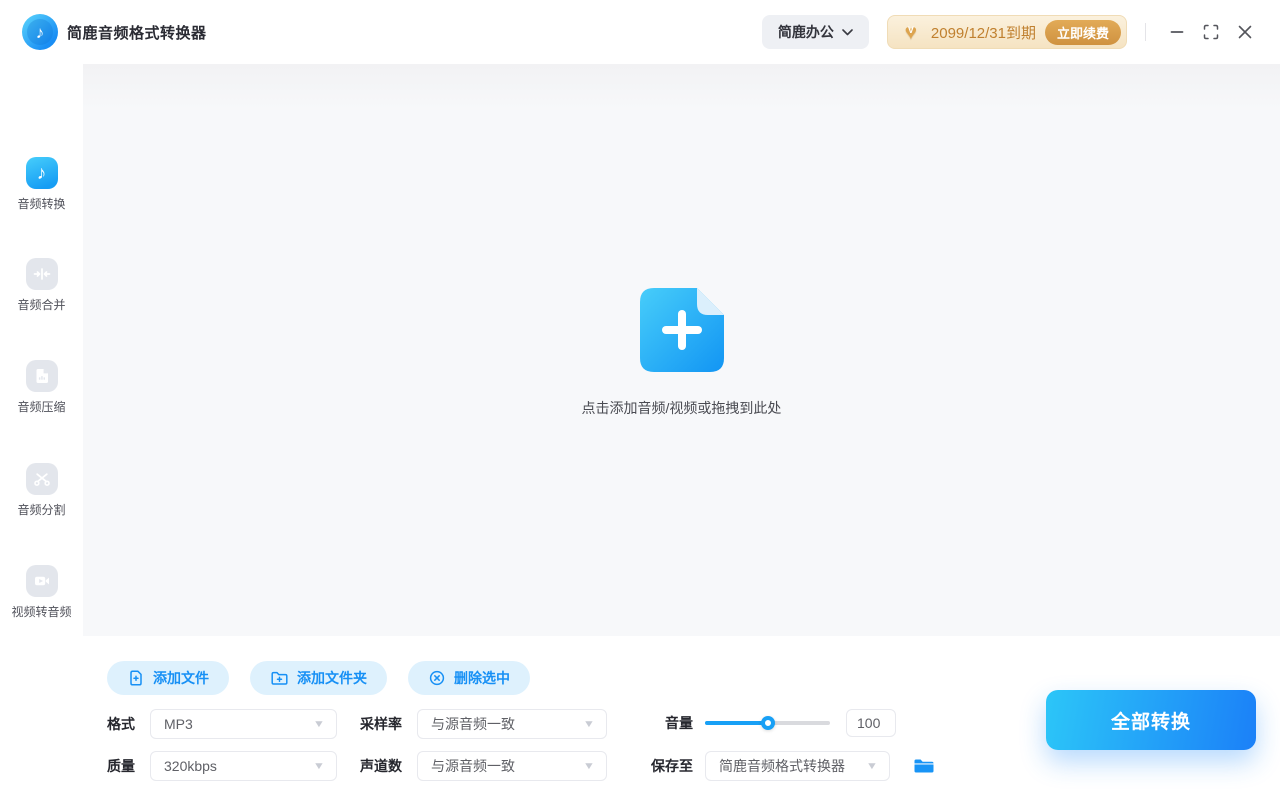  What do you see at coordinates (40, 32) in the screenshot?
I see `app-logo-music-note-icon: ♪` at bounding box center [40, 32].